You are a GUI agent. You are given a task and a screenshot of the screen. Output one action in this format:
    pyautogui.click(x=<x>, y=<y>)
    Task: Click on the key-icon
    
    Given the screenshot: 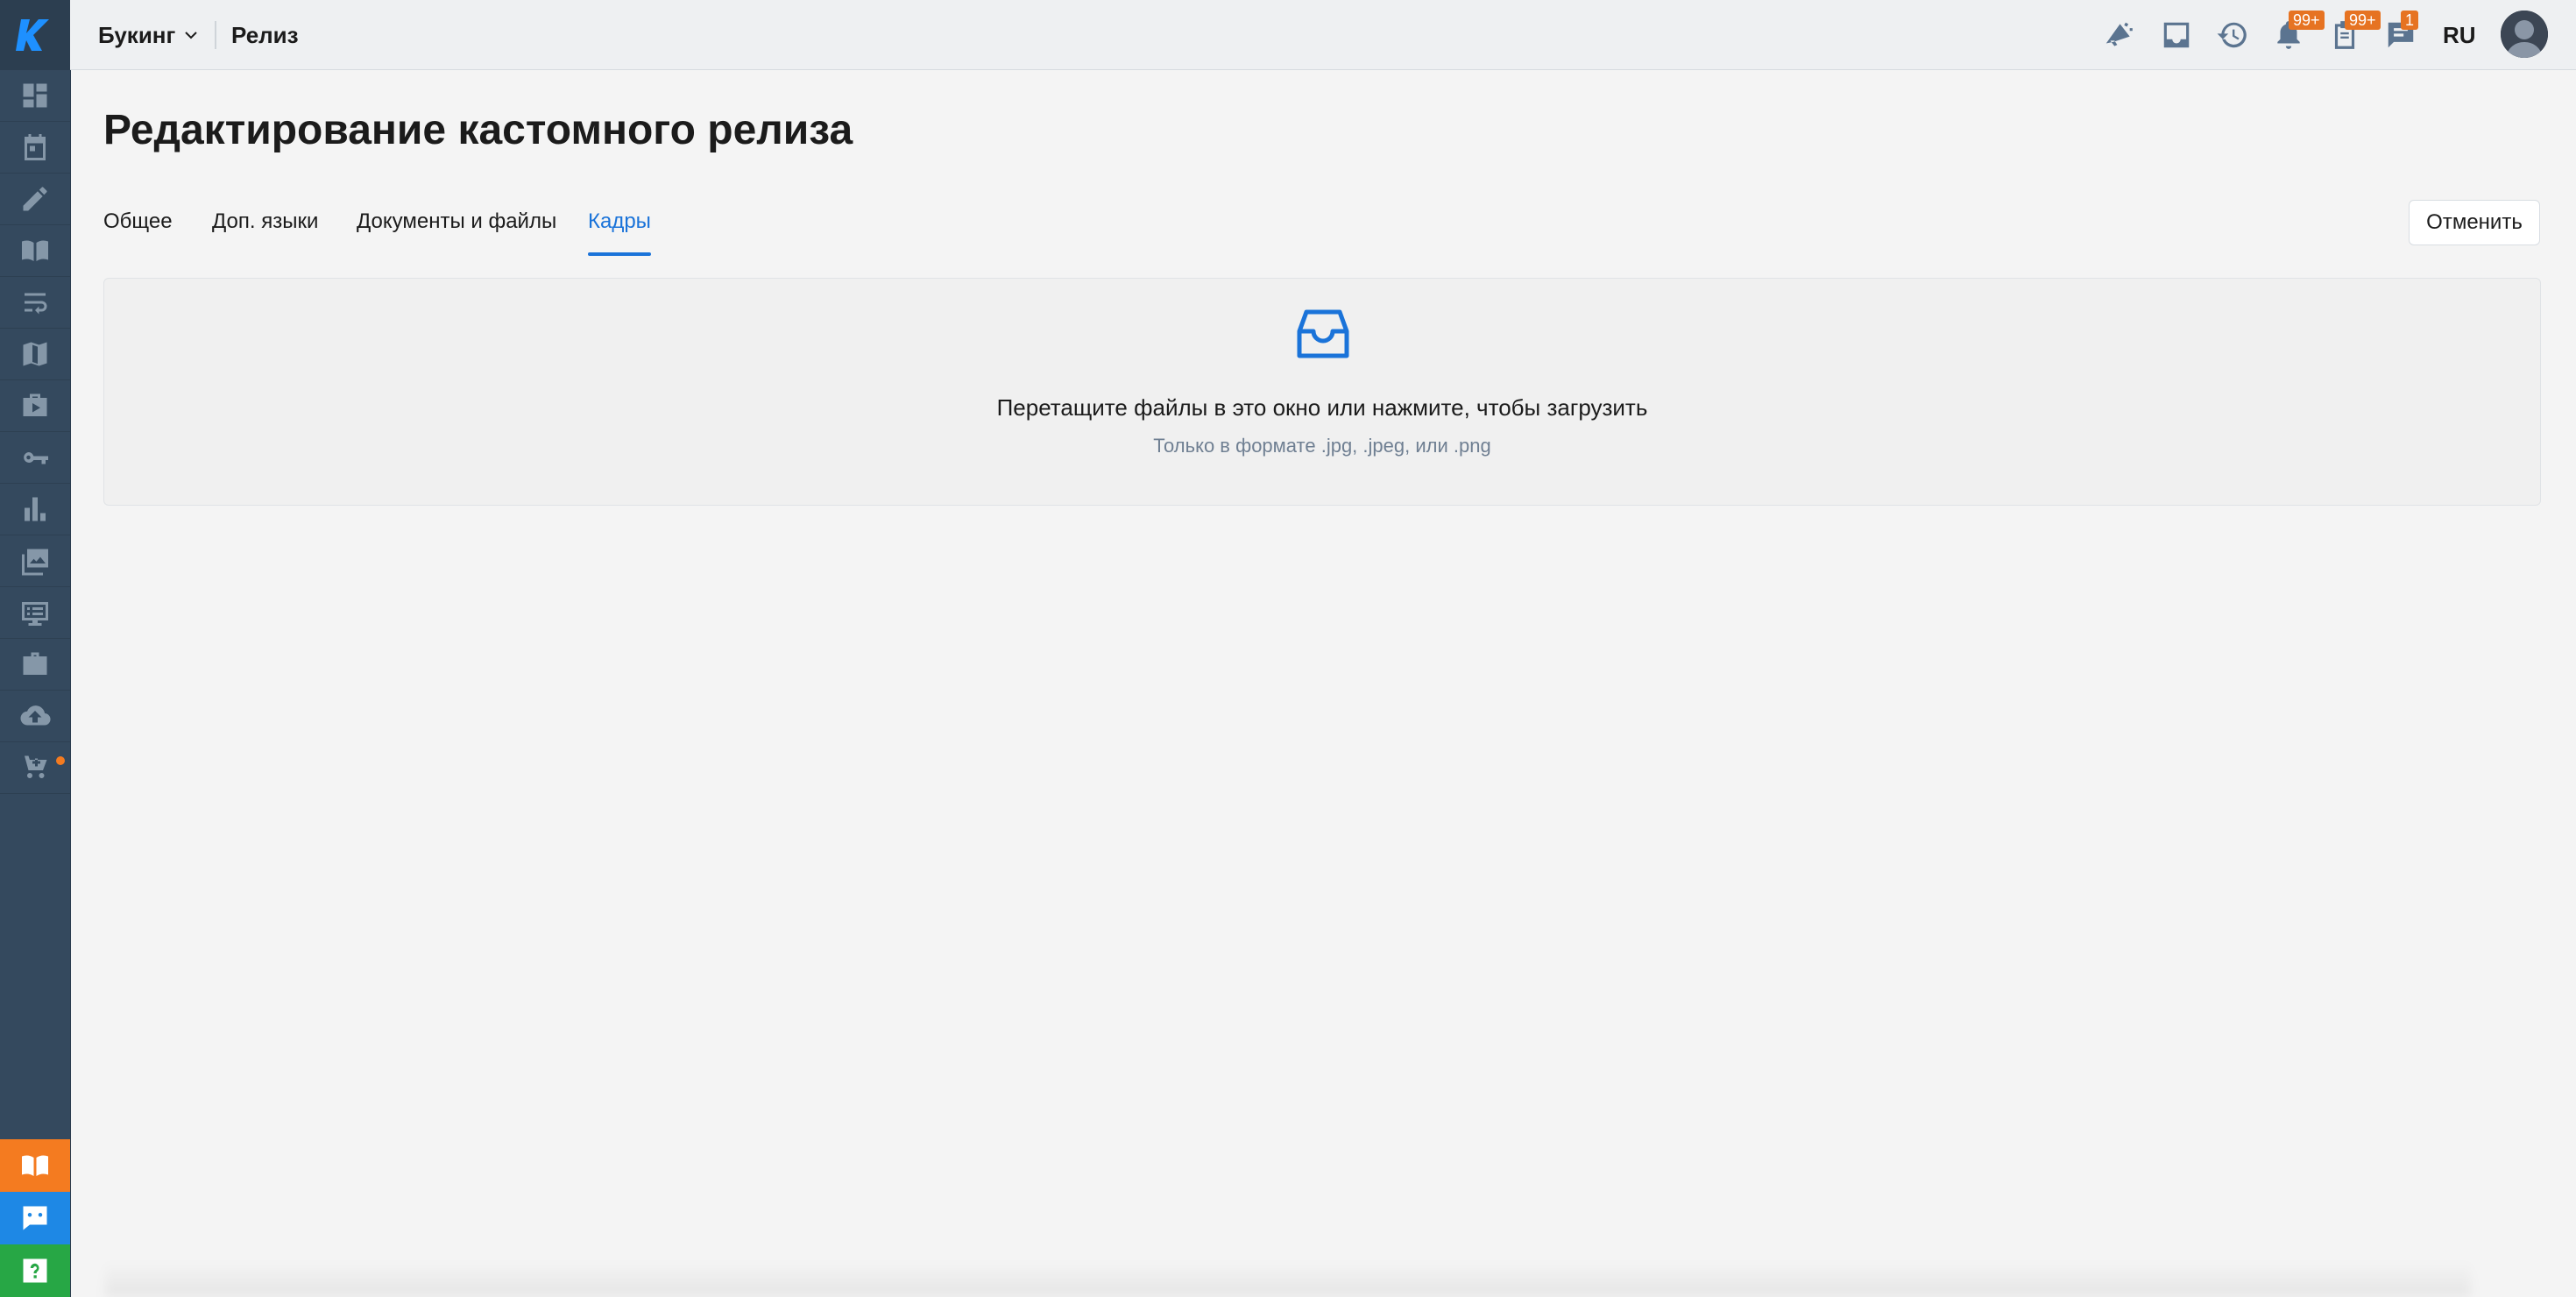 What is the action you would take?
    pyautogui.click(x=36, y=458)
    